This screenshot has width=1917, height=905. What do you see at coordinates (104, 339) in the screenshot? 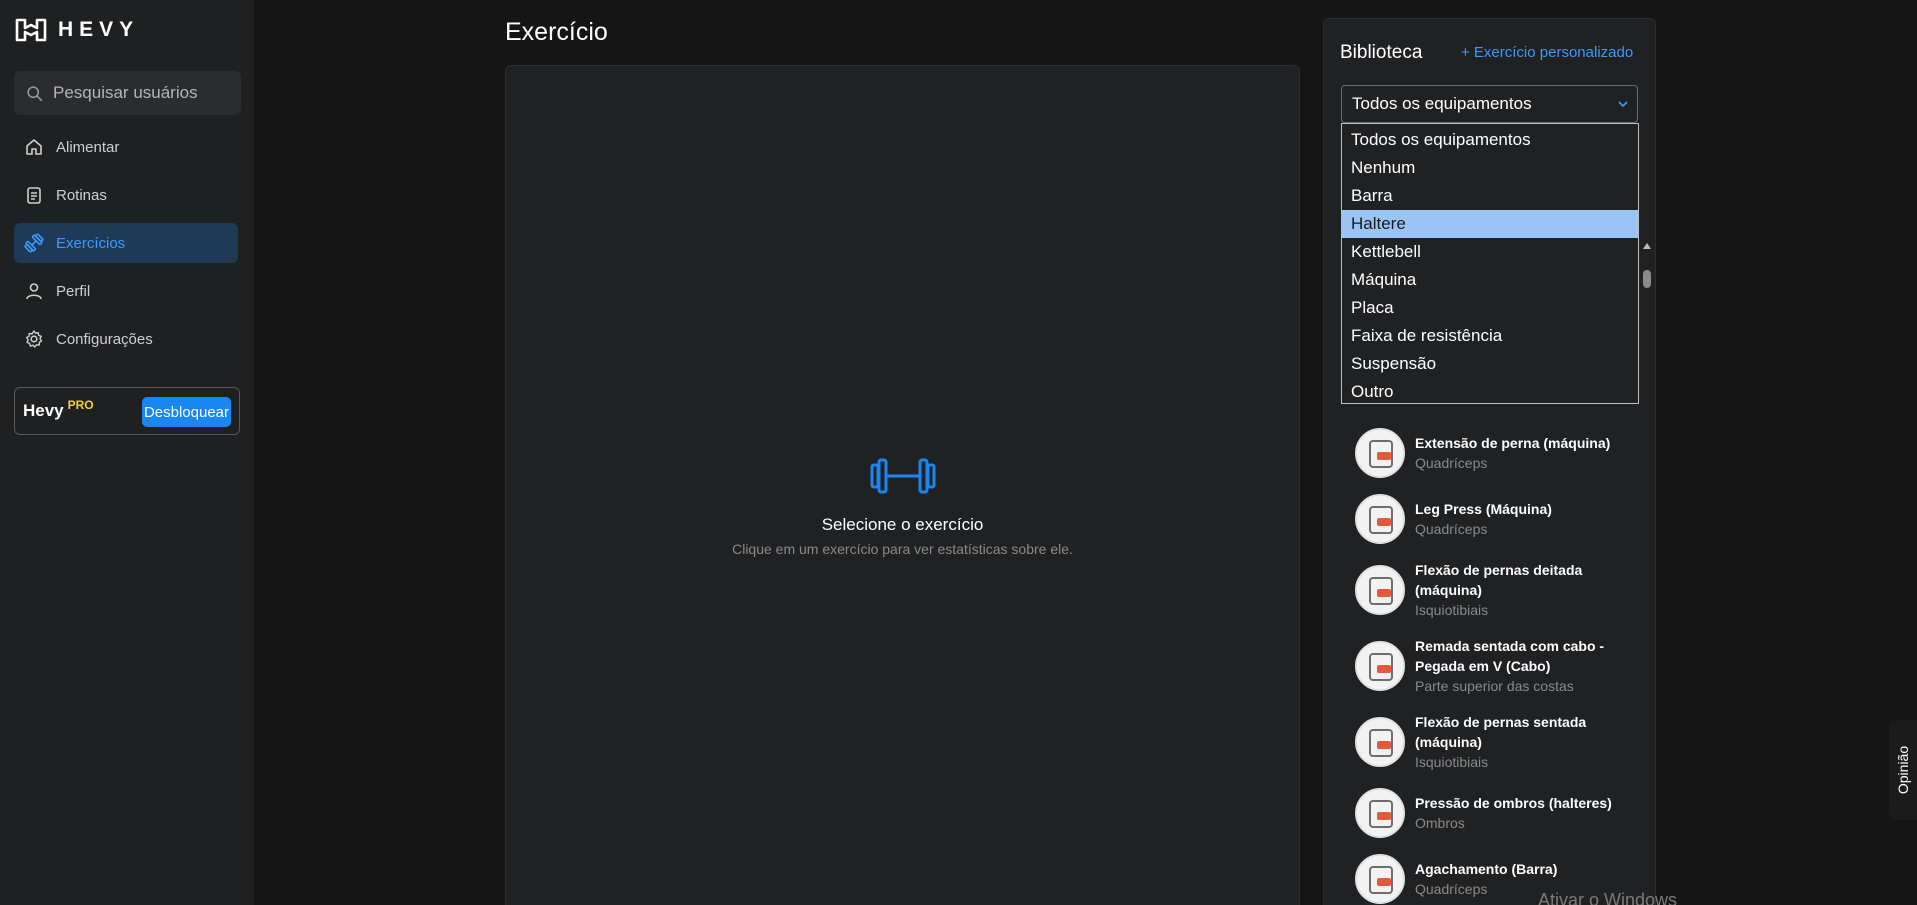
I see `sidebar-item-label: Configurações` at bounding box center [104, 339].